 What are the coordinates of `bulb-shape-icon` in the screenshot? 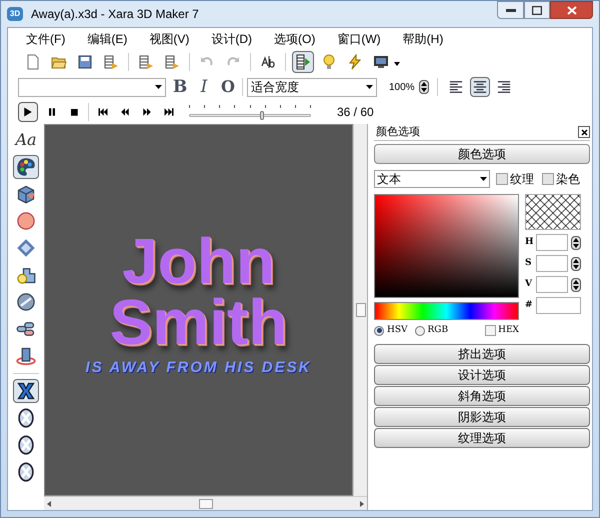 It's located at (26, 275).